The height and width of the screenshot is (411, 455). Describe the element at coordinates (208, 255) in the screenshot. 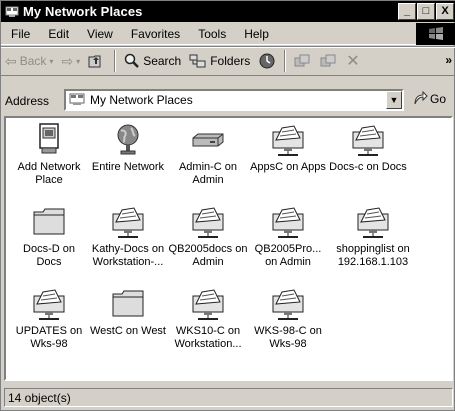

I see `item-label: QB2005docs on Admin` at that location.